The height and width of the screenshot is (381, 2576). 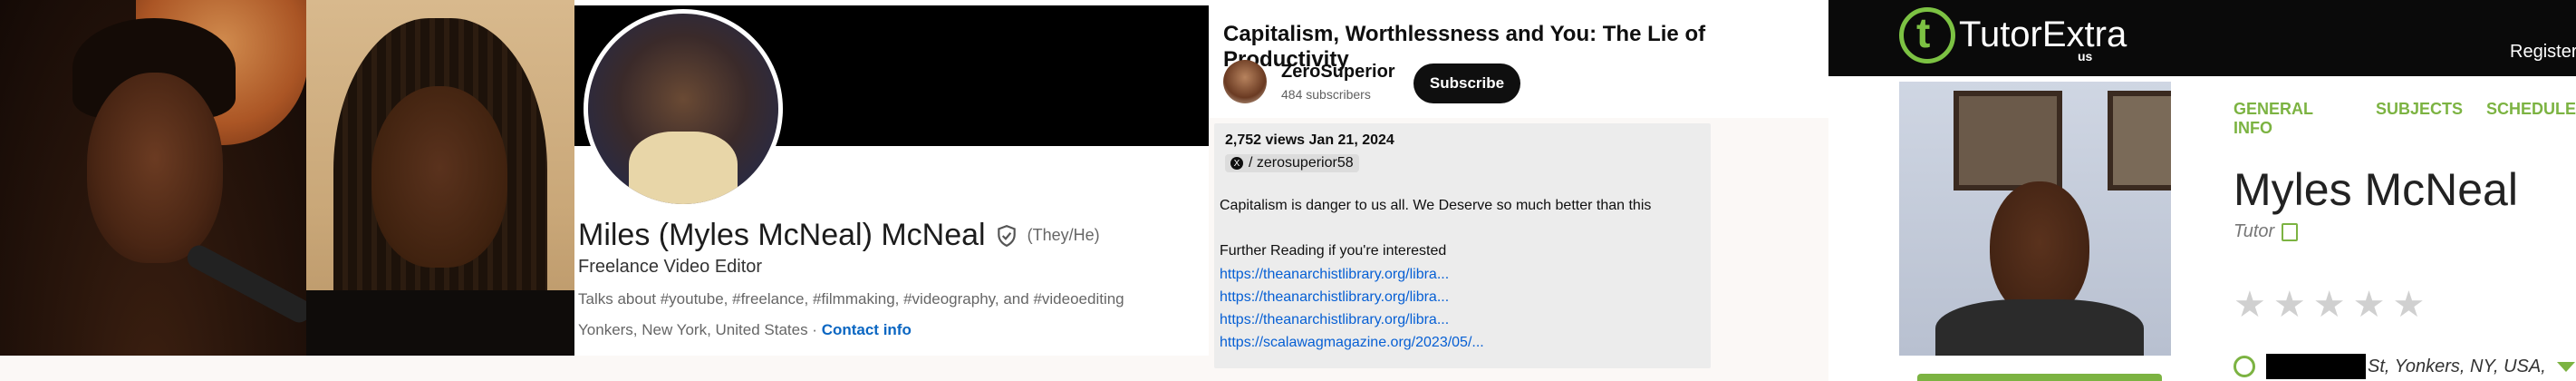 What do you see at coordinates (2035, 219) in the screenshot?
I see `tutor-photo` at bounding box center [2035, 219].